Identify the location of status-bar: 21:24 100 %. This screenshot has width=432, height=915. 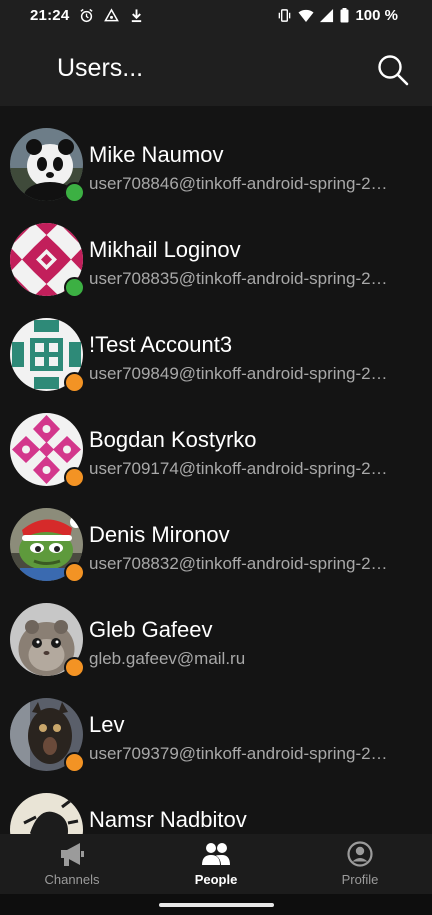
(216, 16).